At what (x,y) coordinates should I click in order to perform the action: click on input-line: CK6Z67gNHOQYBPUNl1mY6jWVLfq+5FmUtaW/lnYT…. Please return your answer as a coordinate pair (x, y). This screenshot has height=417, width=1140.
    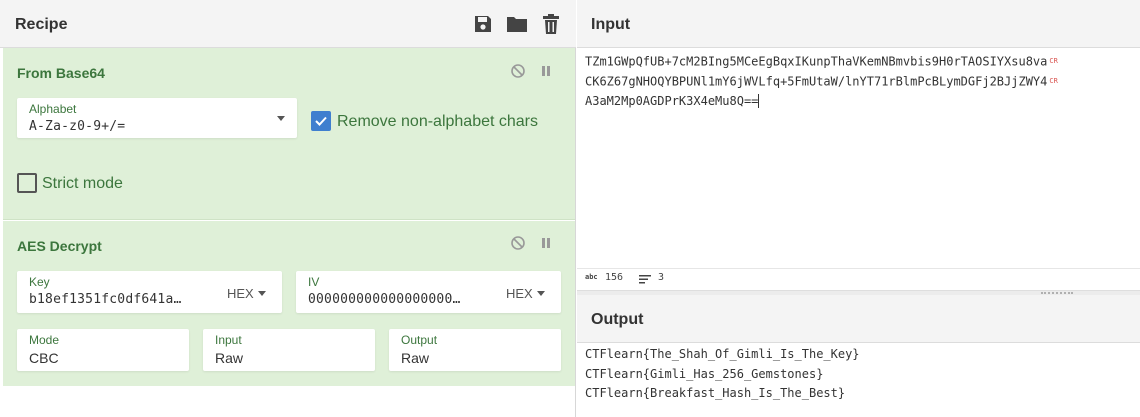
    Looking at the image, I should click on (821, 81).